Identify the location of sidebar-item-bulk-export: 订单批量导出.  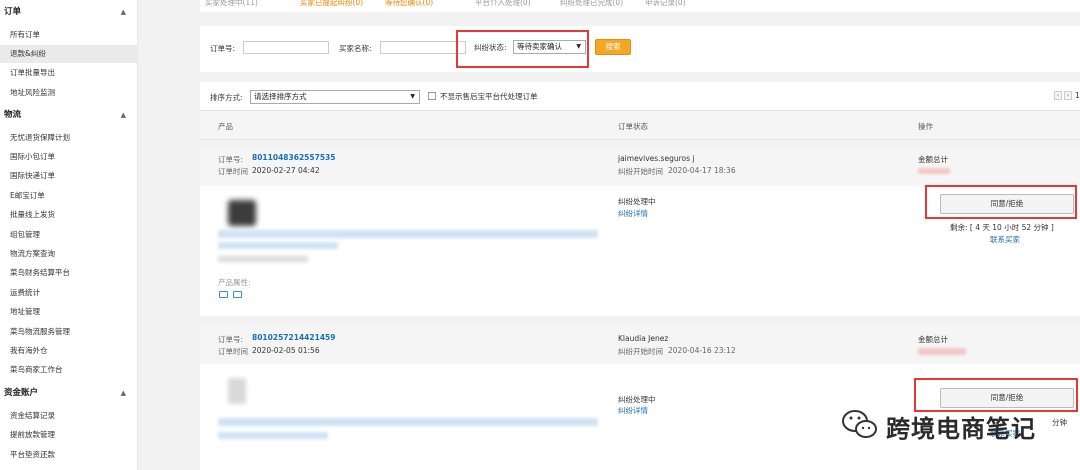
(69, 73).